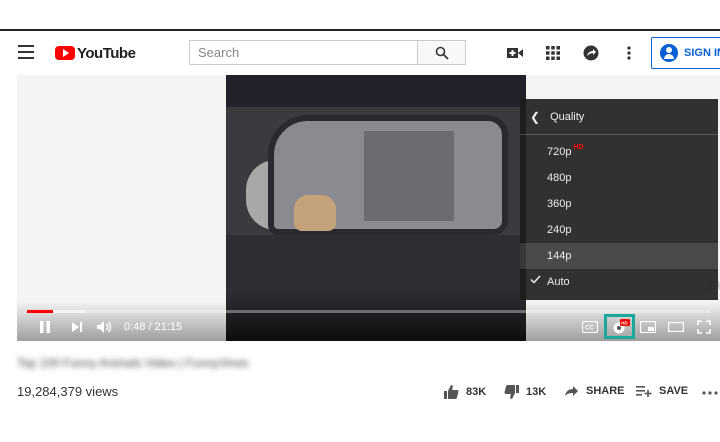 The width and height of the screenshot is (720, 442). Describe the element at coordinates (619, 204) in the screenshot. I see `quality-option-360p: 360p` at that location.